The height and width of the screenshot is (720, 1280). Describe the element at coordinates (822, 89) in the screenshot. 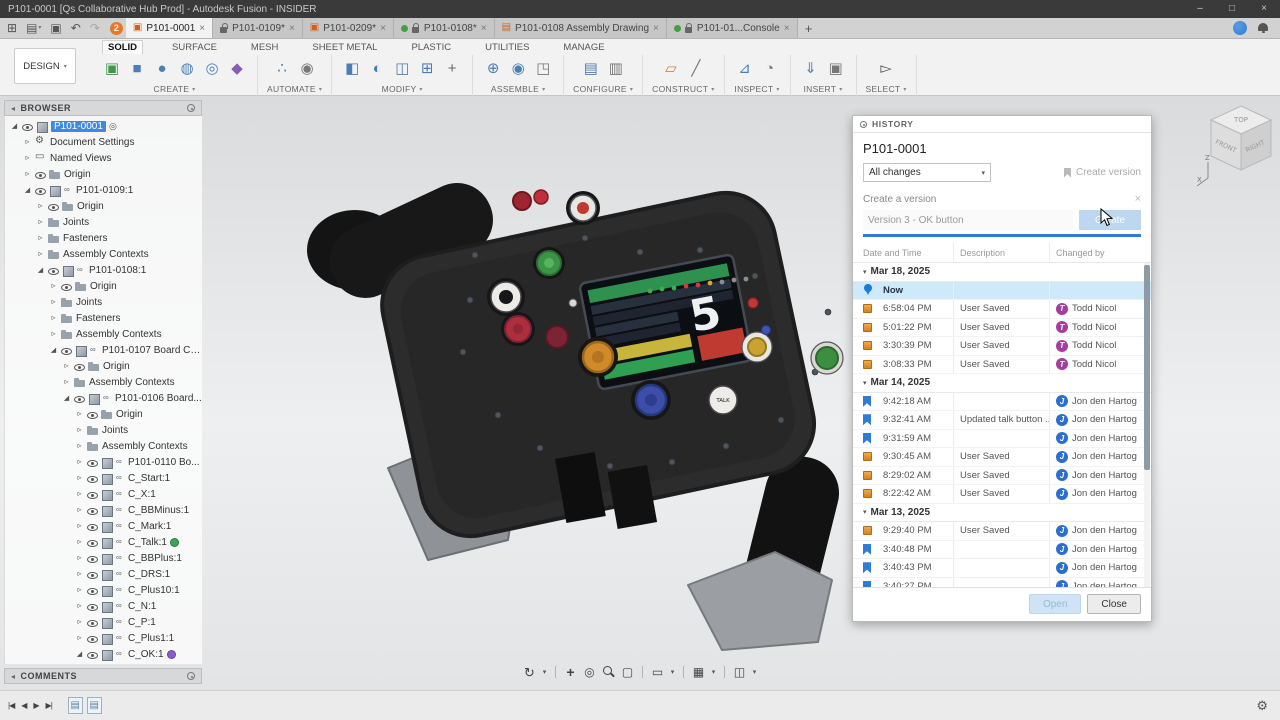

I see `ribbon-group-label: INSERT` at that location.